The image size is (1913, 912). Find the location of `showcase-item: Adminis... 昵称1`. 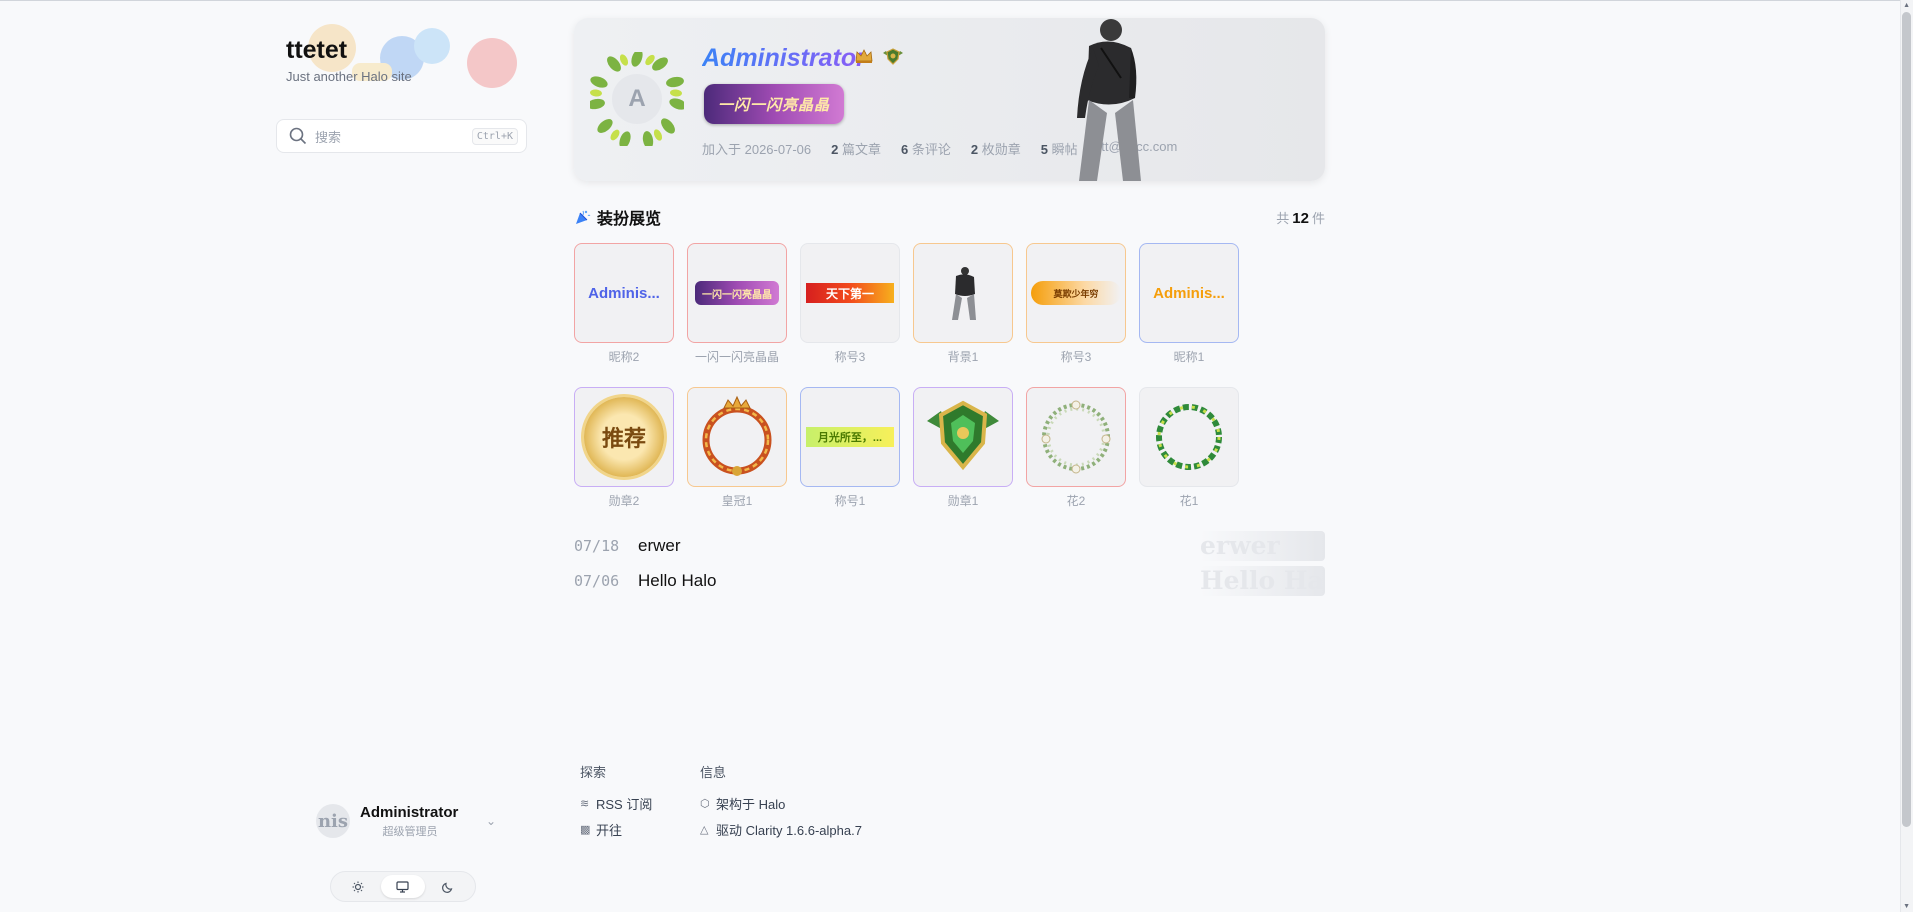

showcase-item: Adminis... 昵称1 is located at coordinates (1189, 304).